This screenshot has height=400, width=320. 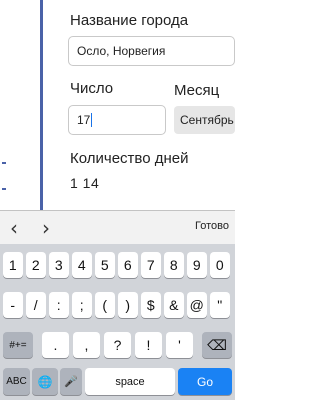 I want to click on digit-key: 1, so click(x=13, y=265).